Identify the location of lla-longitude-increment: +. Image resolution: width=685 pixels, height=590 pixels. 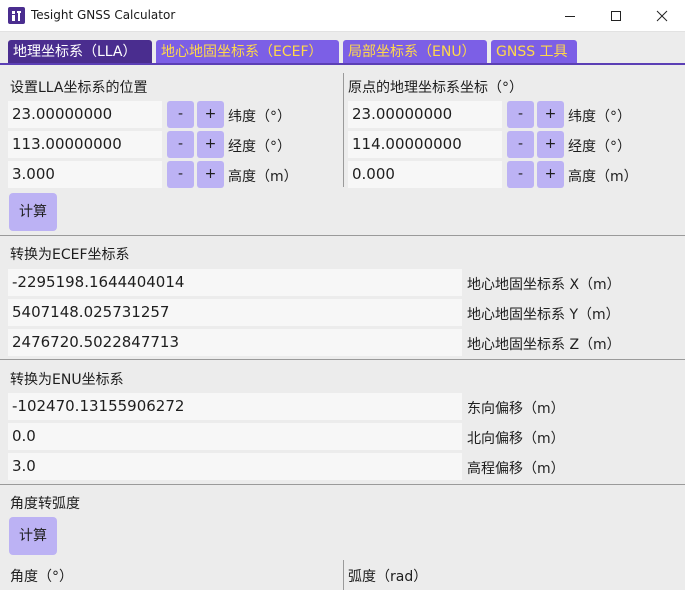
(210, 144).